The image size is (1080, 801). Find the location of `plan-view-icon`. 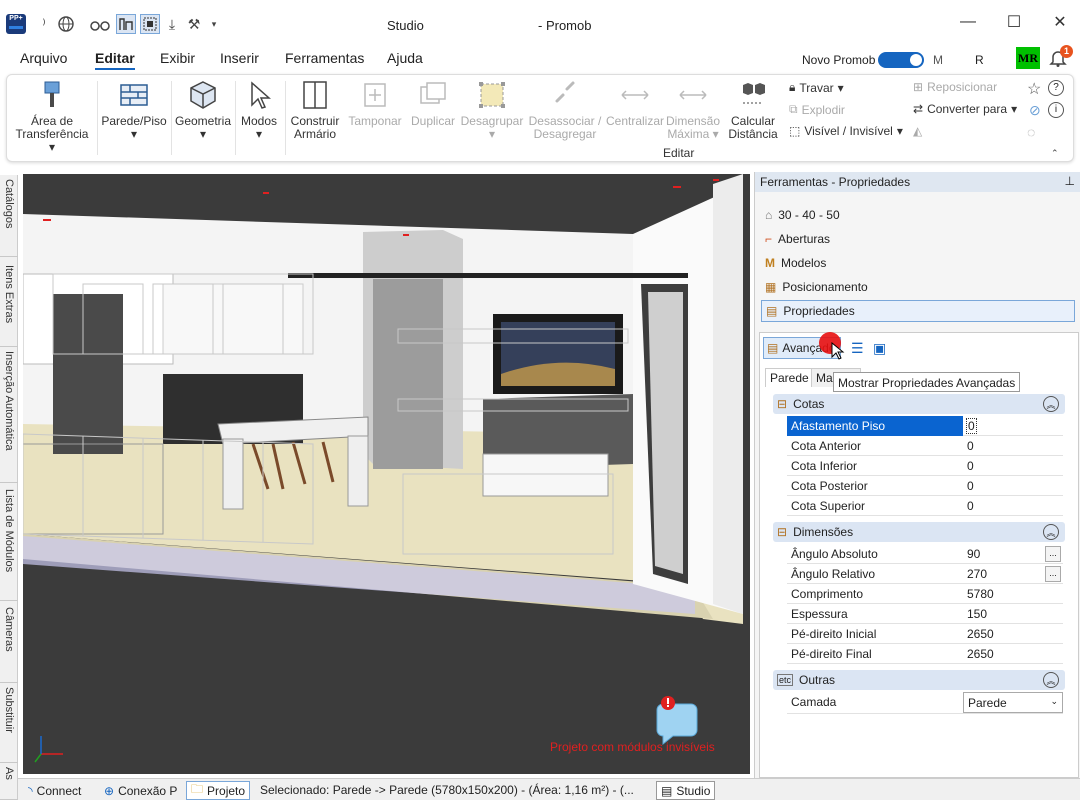

plan-view-icon is located at coordinates (150, 24).